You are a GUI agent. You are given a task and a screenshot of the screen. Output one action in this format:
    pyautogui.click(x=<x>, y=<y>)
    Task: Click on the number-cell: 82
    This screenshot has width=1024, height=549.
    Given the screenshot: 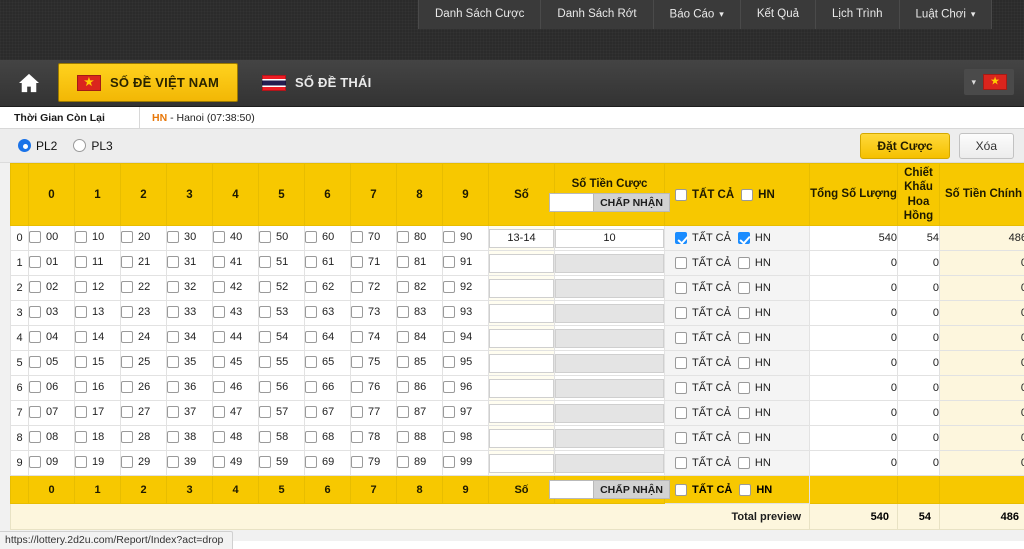 What is the action you would take?
    pyautogui.click(x=419, y=288)
    